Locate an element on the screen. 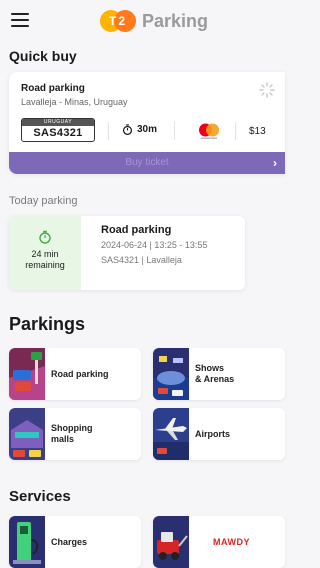 The image size is (320, 568). mawdy-logo: MAWDY is located at coordinates (231, 542).